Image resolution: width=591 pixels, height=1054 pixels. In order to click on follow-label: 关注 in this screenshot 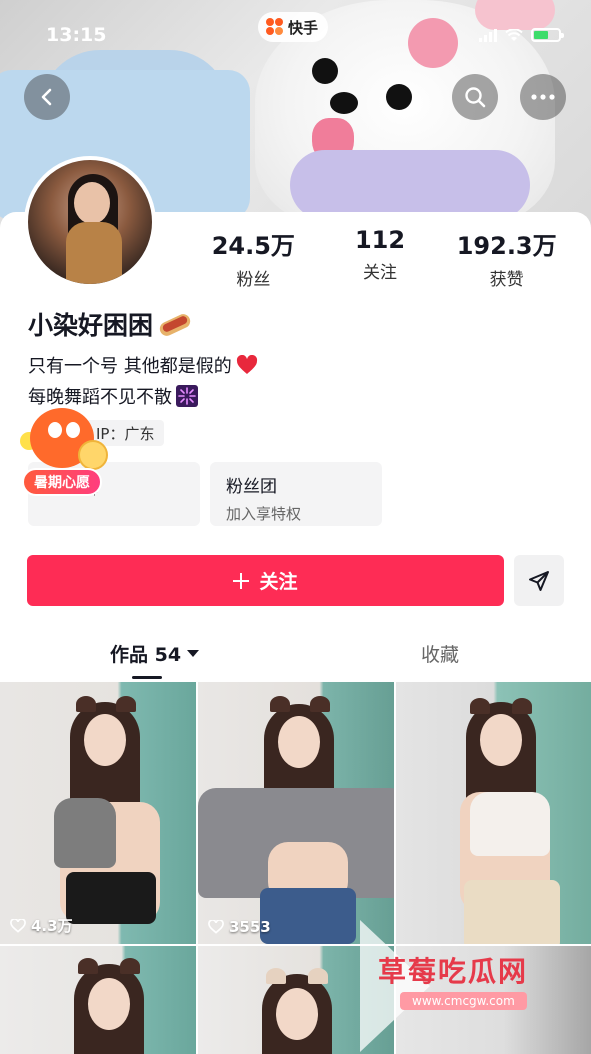, I will do `click(278, 582)`.